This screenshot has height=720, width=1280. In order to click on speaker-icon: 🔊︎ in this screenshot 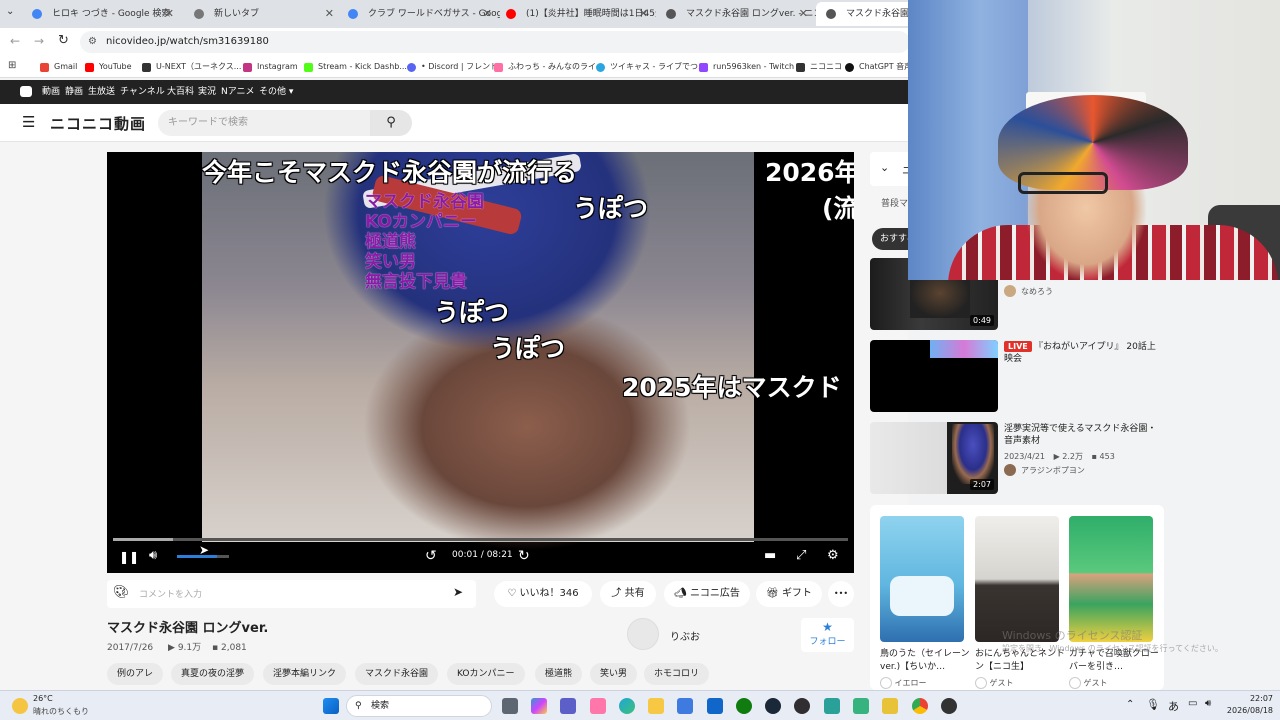, I will do `click(1208, 703)`.